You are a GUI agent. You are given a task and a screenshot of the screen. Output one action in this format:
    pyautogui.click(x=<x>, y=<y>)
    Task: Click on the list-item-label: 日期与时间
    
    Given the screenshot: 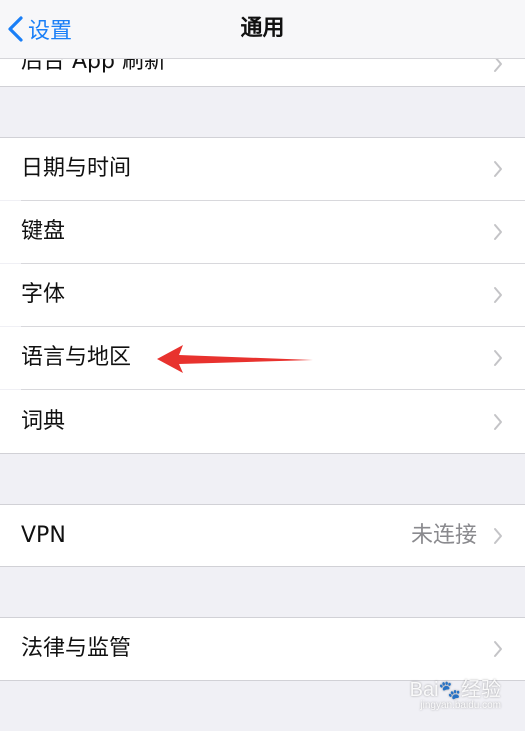 What is the action you would take?
    pyautogui.click(x=76, y=168)
    